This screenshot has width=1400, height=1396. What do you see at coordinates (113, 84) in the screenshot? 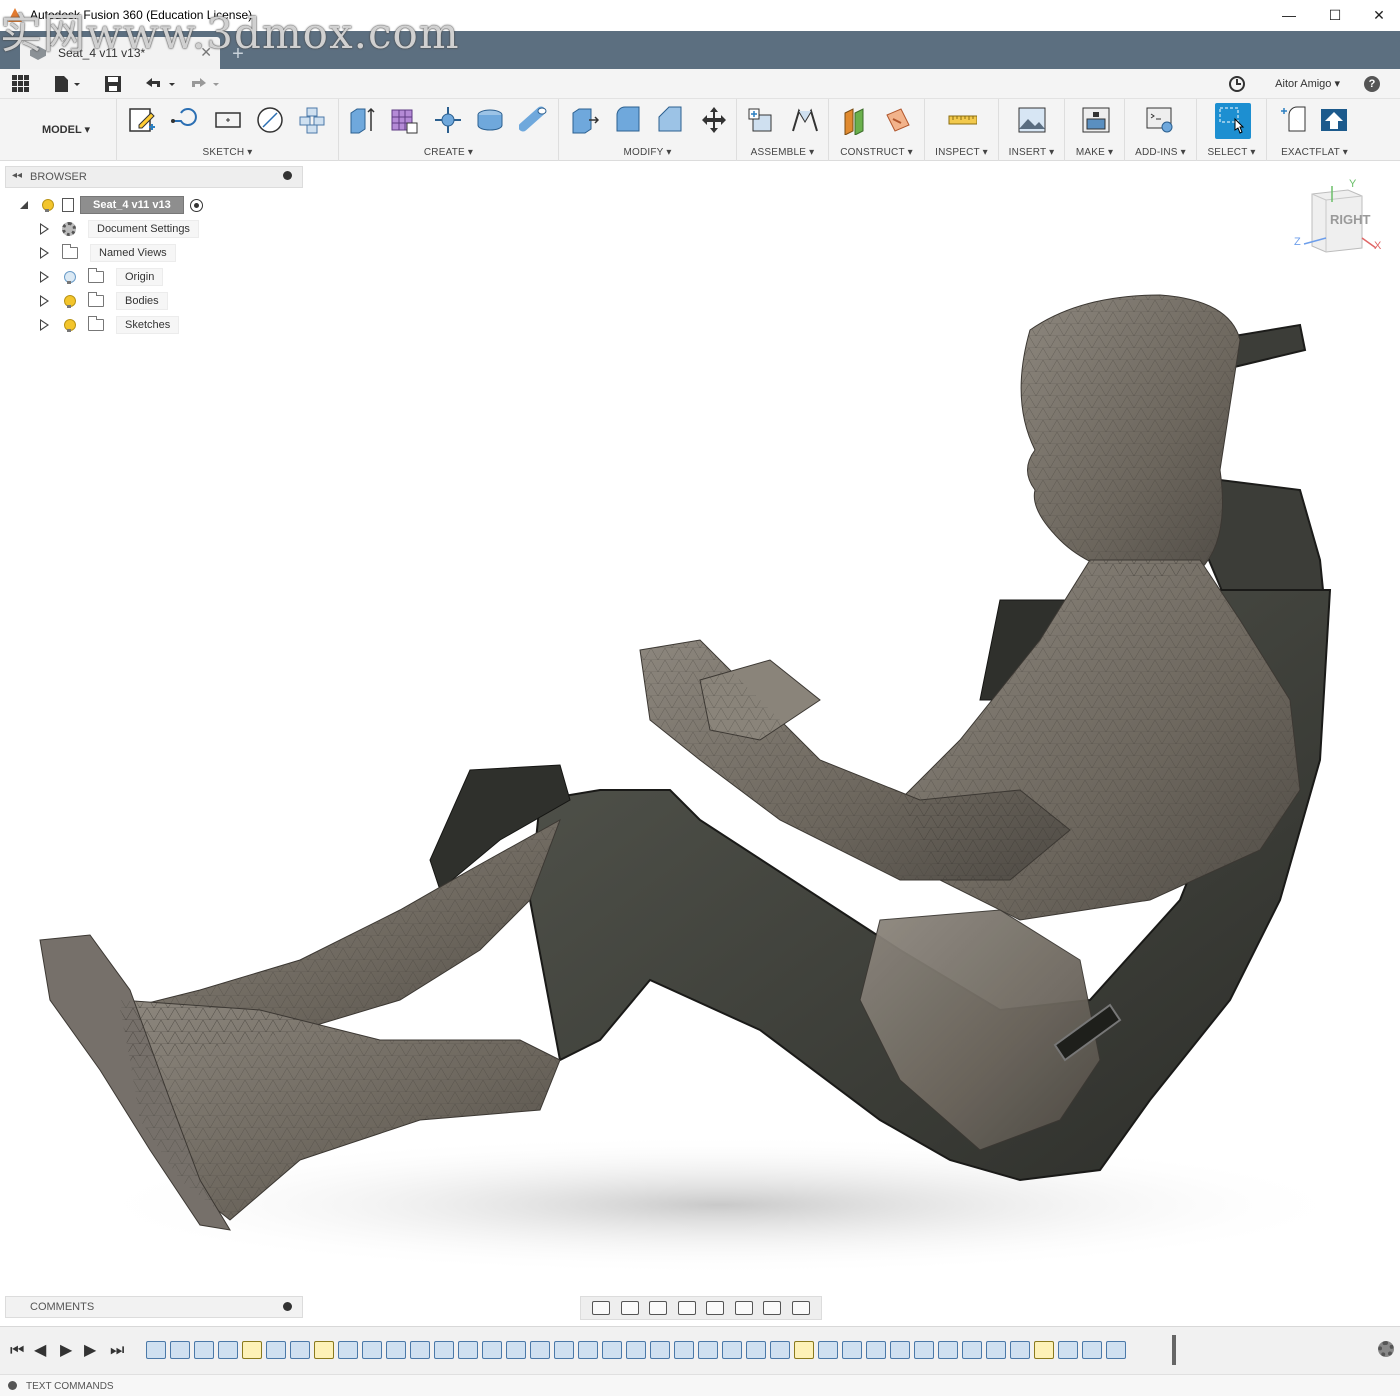
I see `save-icon` at bounding box center [113, 84].